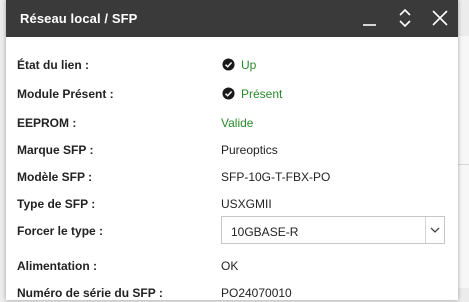  Describe the element at coordinates (256, 293) in the screenshot. I see `serial-number-value: PO24070010` at that location.